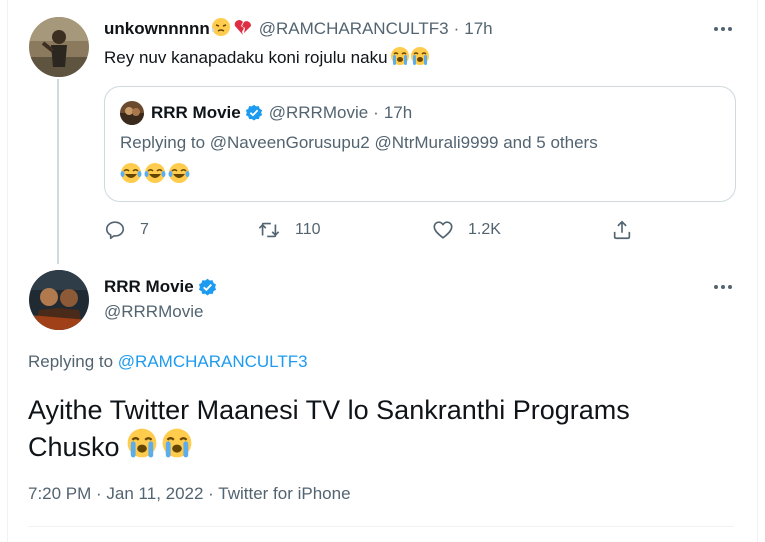 This screenshot has height=542, width=765. I want to click on retweet-count: 110, so click(308, 229).